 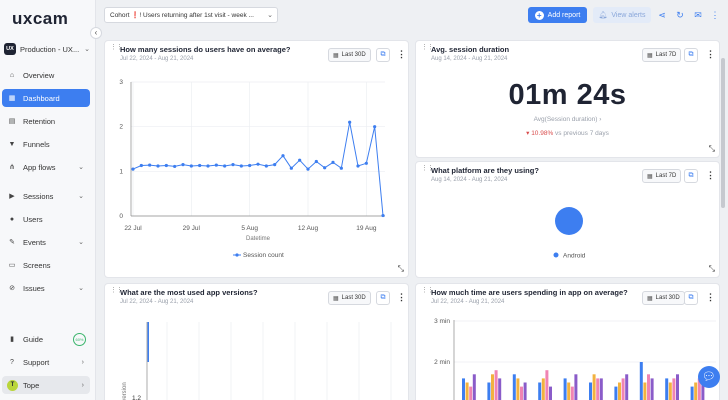 What do you see at coordinates (709, 377) in the screenshot?
I see `chat-support-button: 💬︎` at bounding box center [709, 377].